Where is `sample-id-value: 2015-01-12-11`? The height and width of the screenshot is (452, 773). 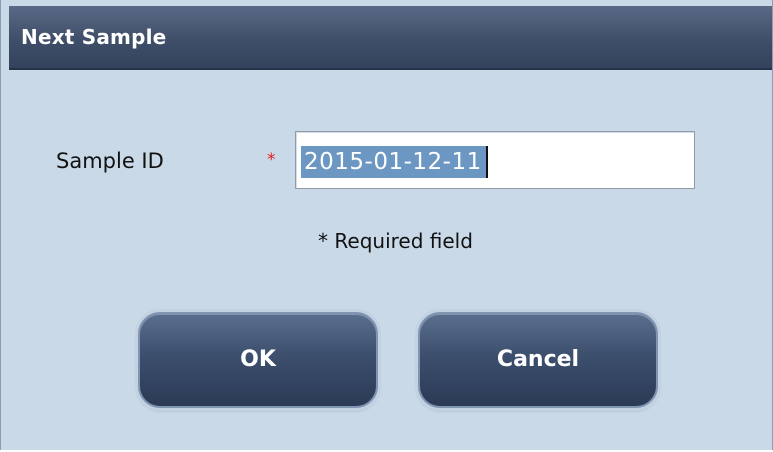 sample-id-value: 2015-01-12-11 is located at coordinates (393, 162).